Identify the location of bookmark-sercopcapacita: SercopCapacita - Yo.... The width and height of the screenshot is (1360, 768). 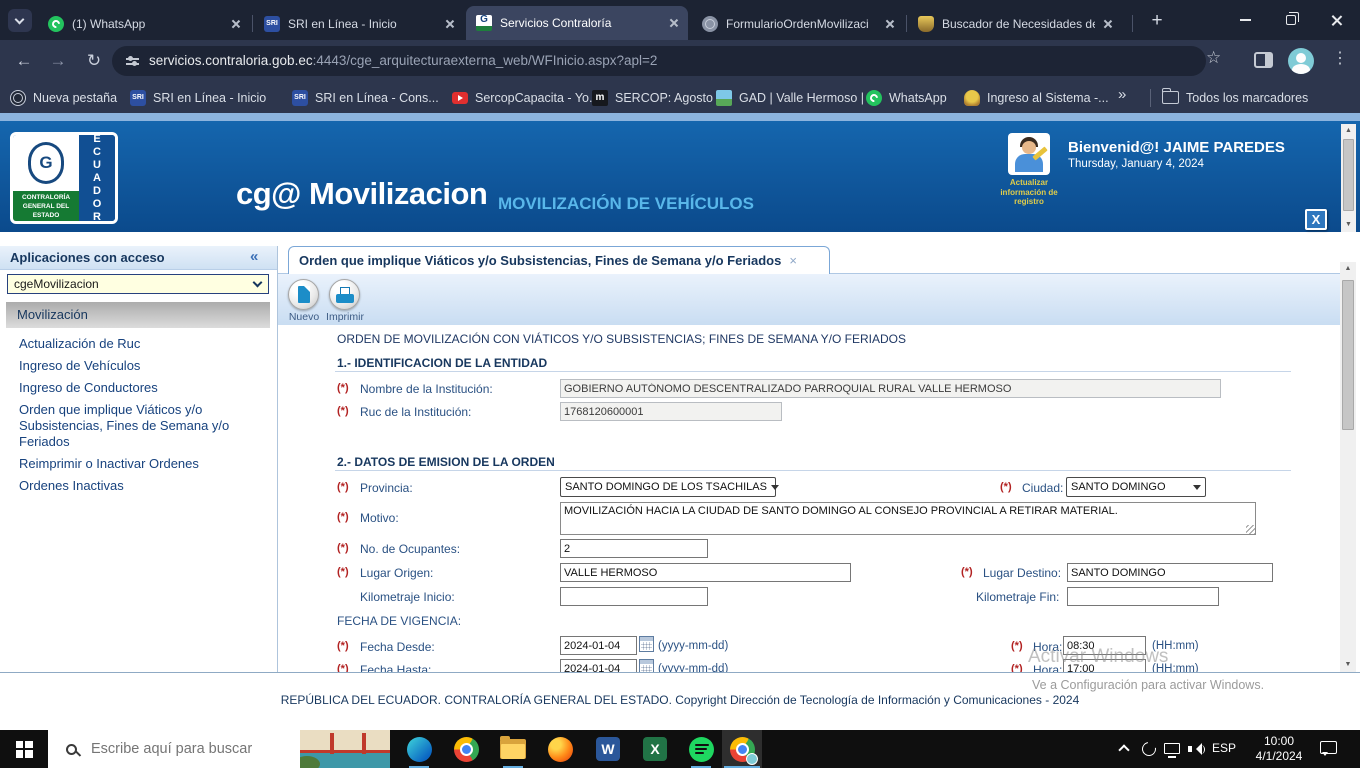
(525, 97).